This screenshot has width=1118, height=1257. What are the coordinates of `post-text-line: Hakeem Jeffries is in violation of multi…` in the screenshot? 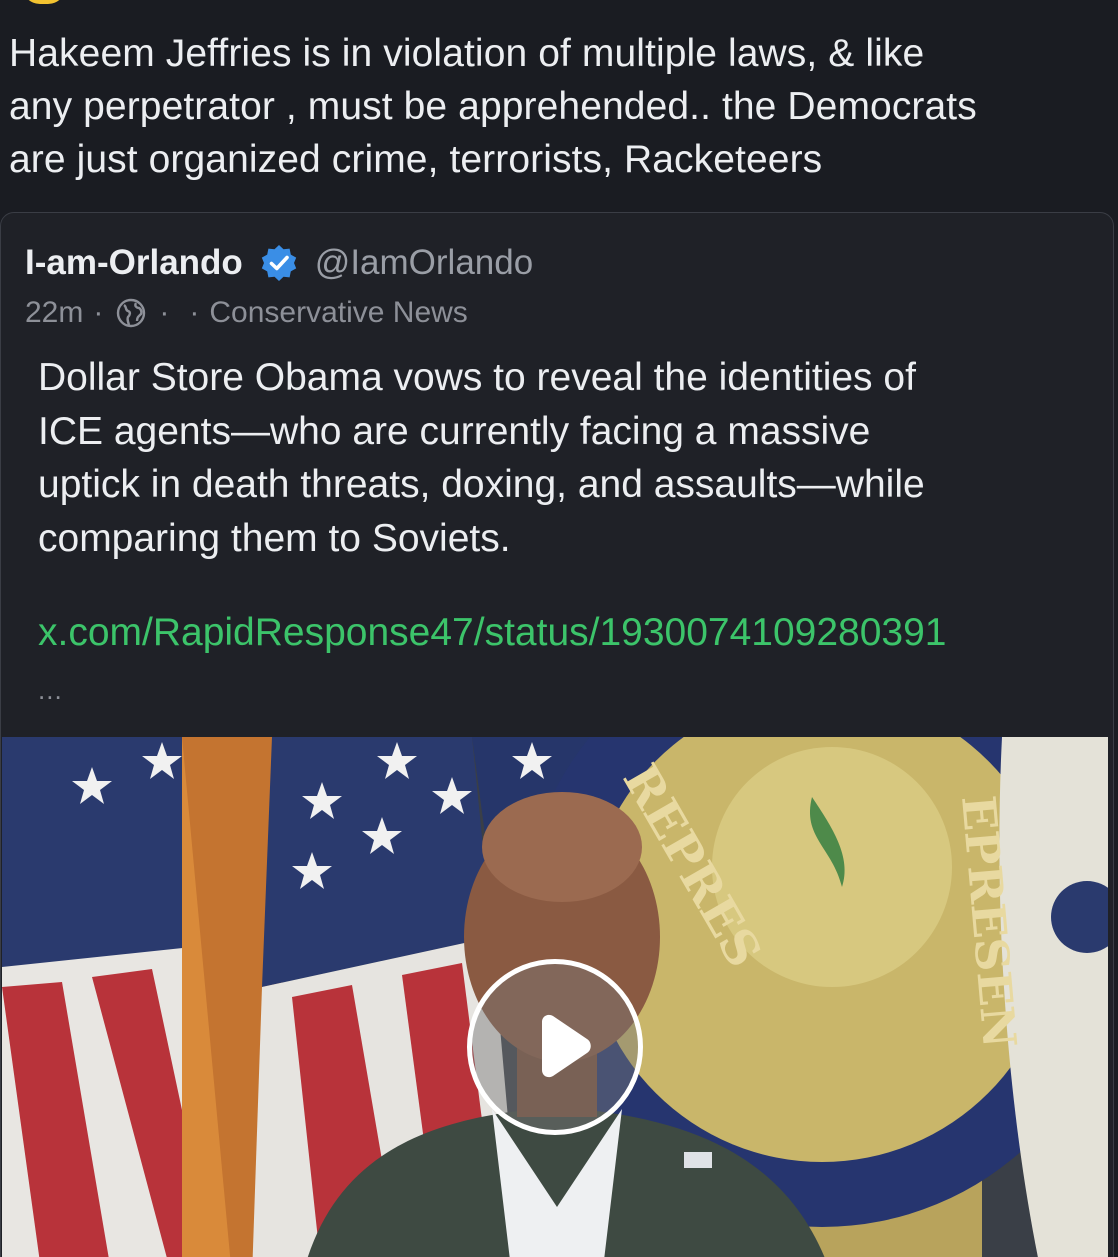 It's located at (467, 53).